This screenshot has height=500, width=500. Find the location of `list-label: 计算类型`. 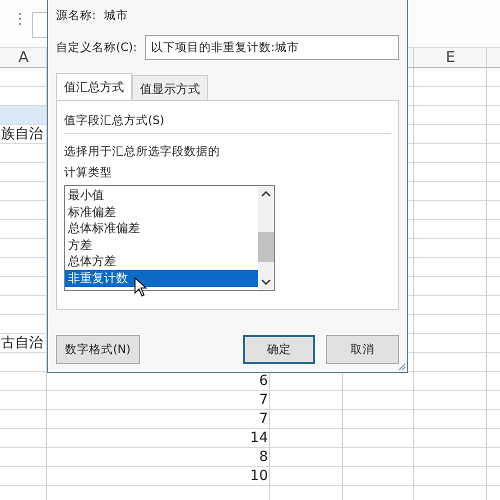

list-label: 计算类型 is located at coordinates (88, 172).